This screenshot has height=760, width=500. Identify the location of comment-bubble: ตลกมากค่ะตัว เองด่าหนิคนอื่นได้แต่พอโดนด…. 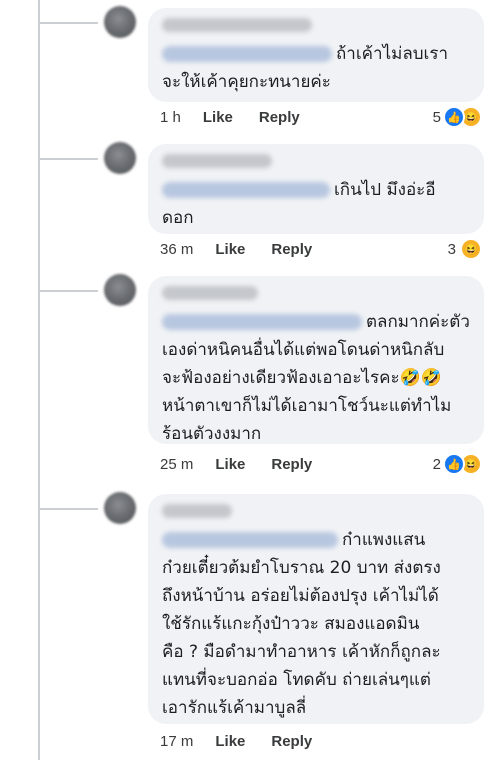
(316, 360).